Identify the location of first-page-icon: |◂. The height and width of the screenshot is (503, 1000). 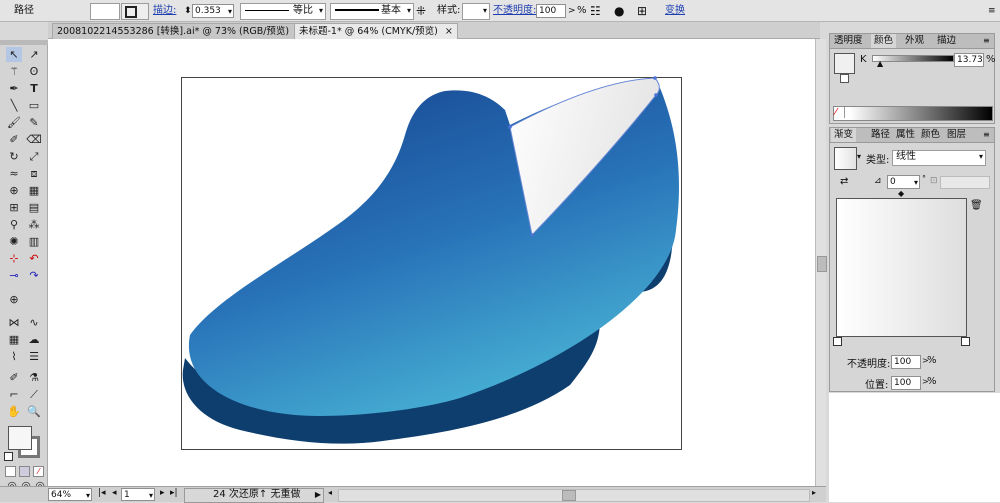
(102, 493).